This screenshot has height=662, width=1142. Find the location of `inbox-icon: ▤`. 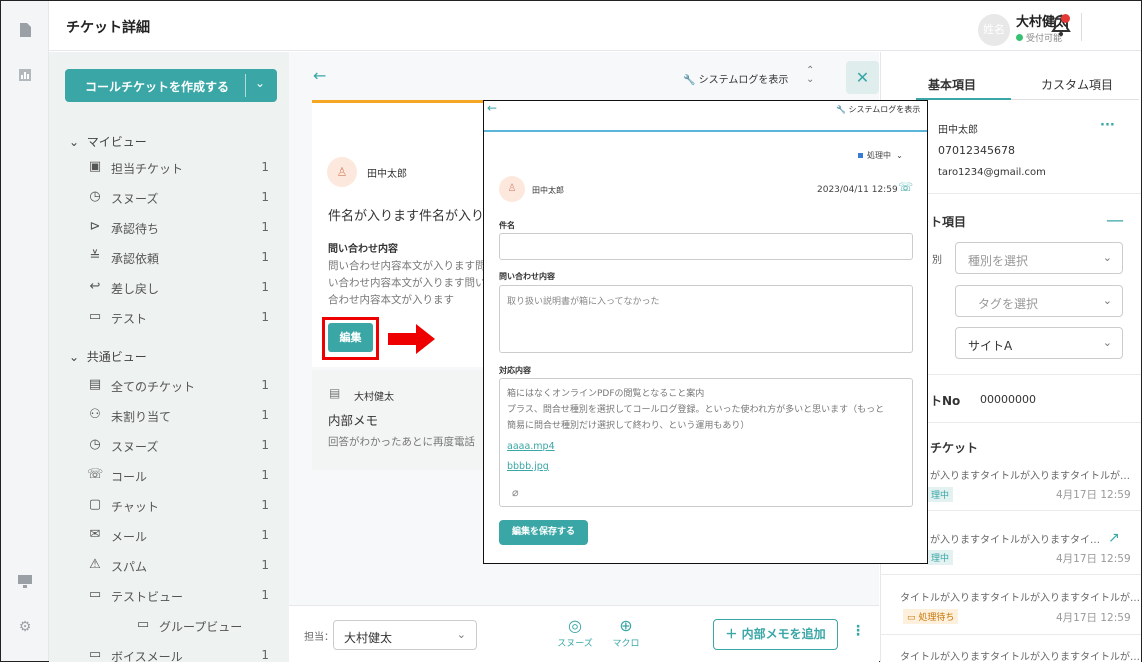

inbox-icon: ▤ is located at coordinates (95, 384).